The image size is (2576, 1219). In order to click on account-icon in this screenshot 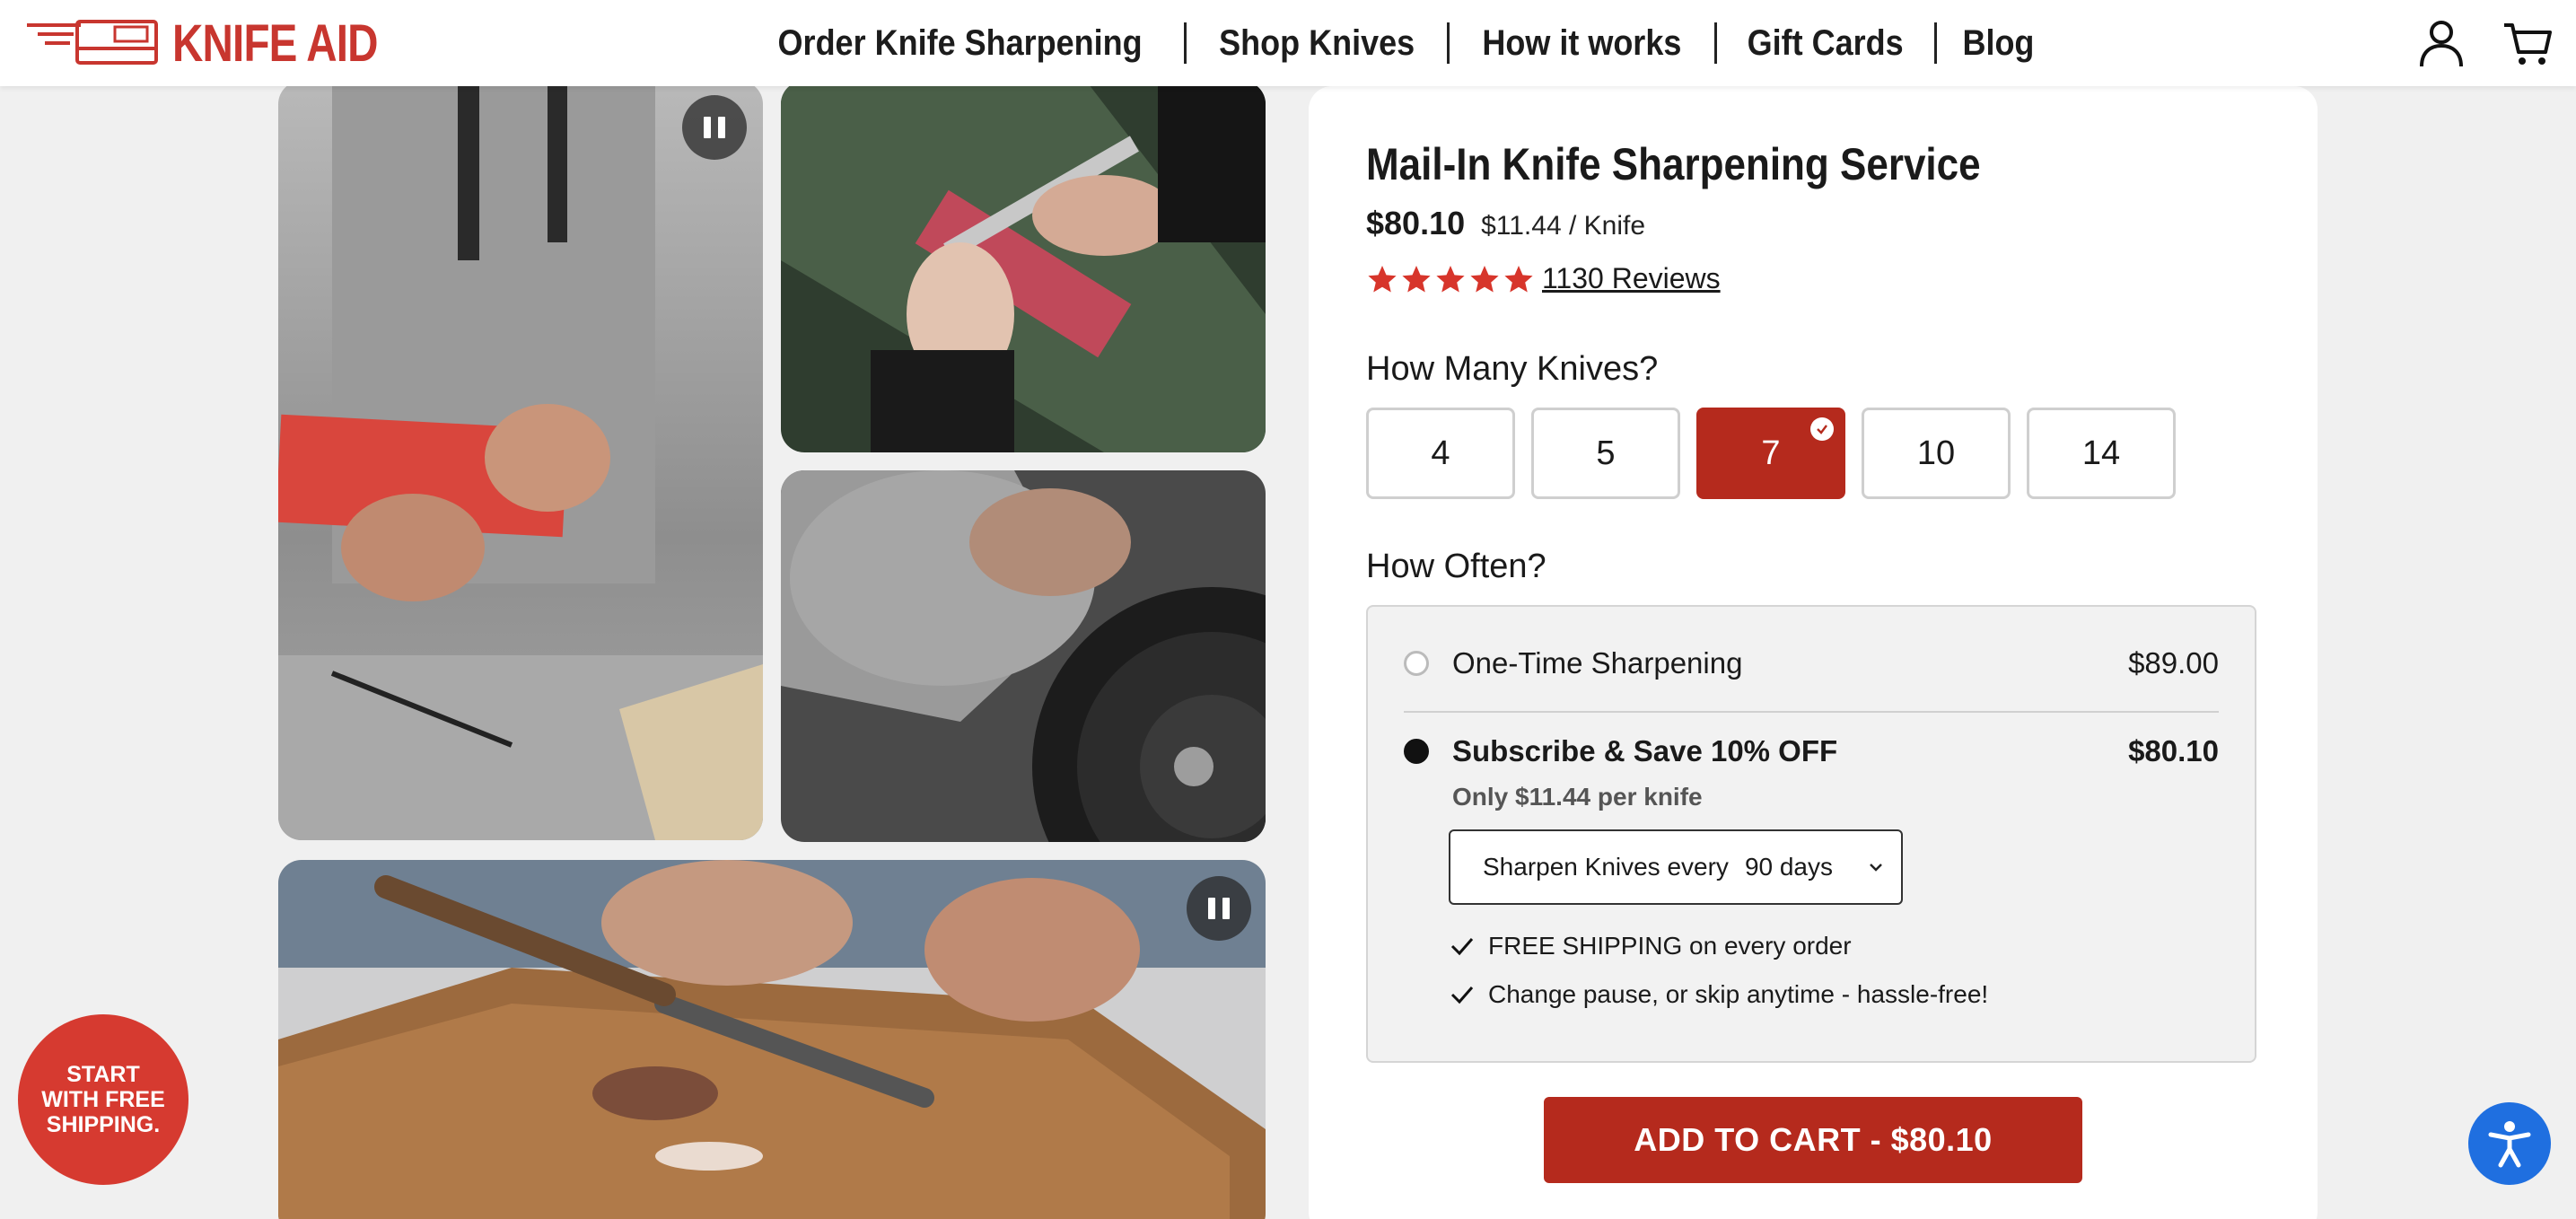, I will do `click(2441, 43)`.